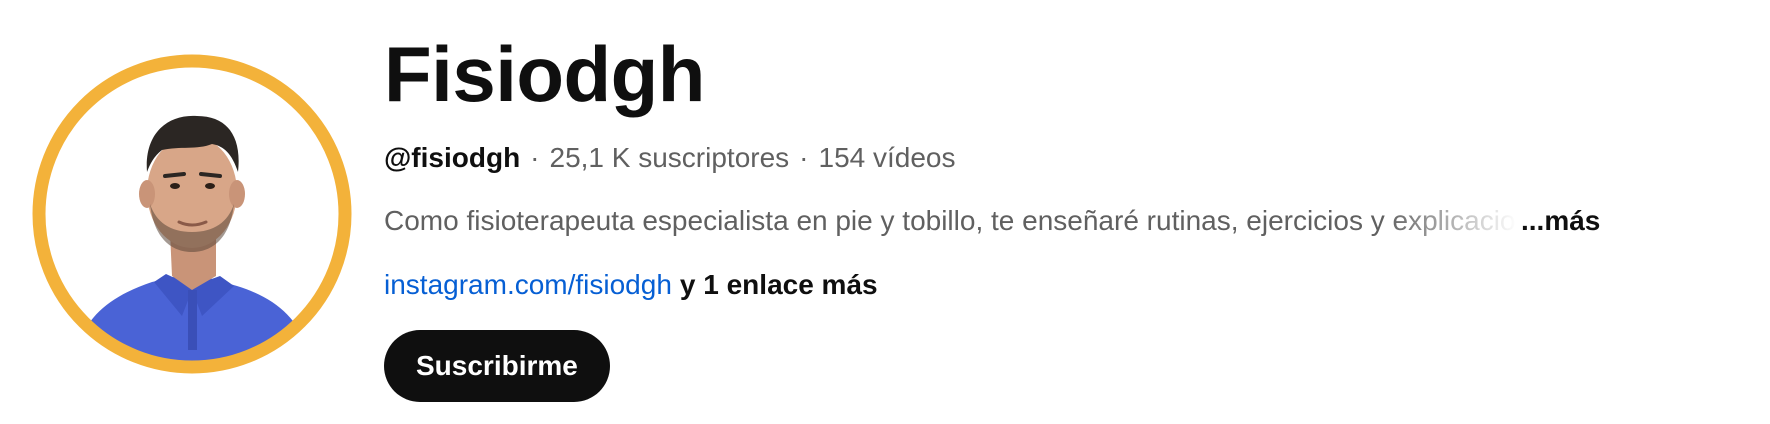 This screenshot has width=1770, height=424. I want to click on subscriber-count: 25,1 K suscriptores, so click(669, 157).